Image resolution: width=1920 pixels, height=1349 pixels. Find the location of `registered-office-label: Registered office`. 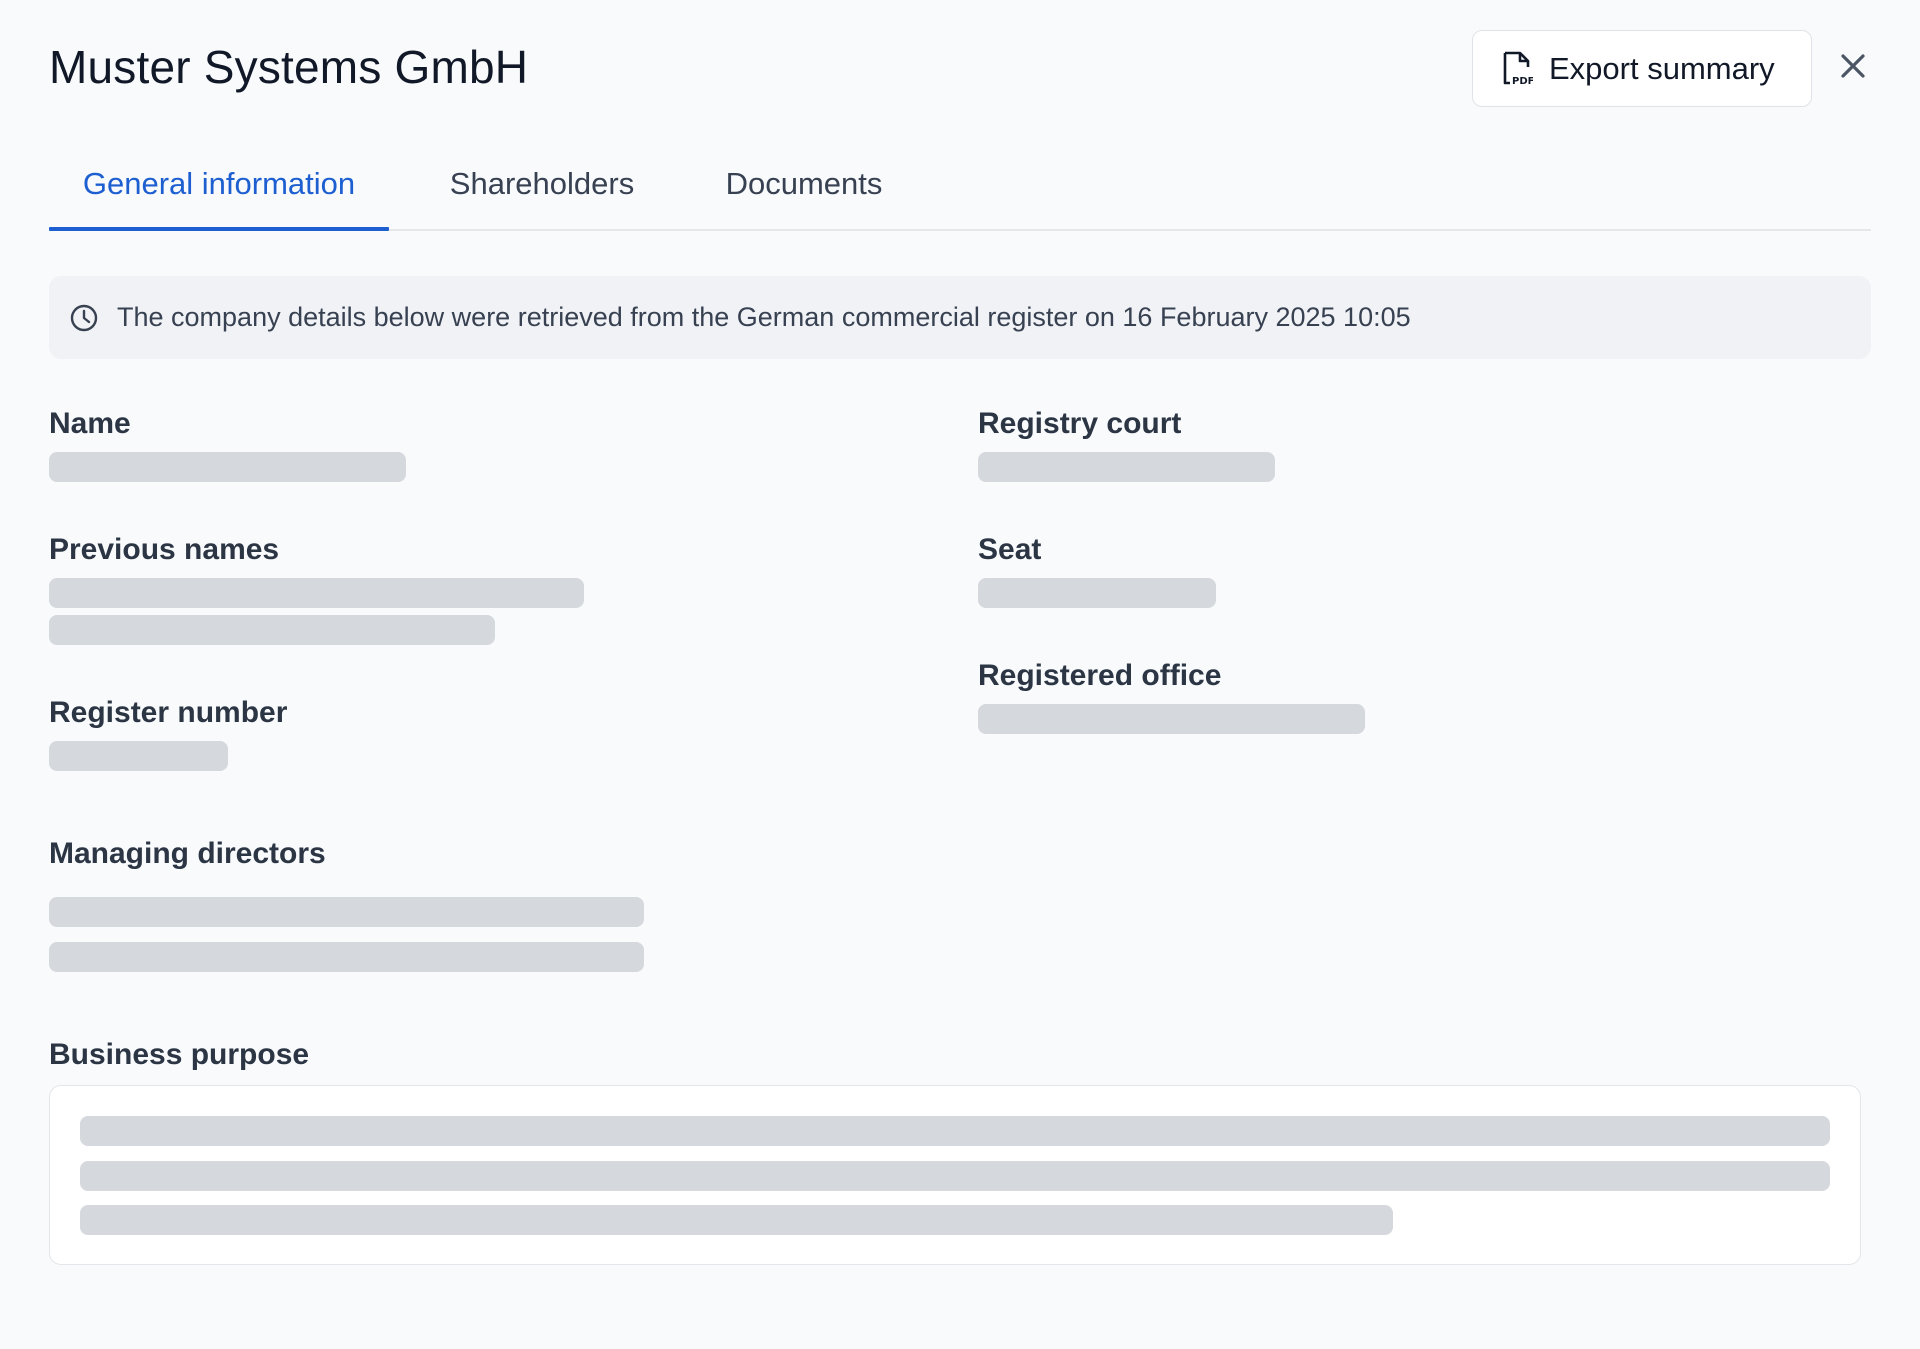

registered-office-label: Registered office is located at coordinates (1100, 675).